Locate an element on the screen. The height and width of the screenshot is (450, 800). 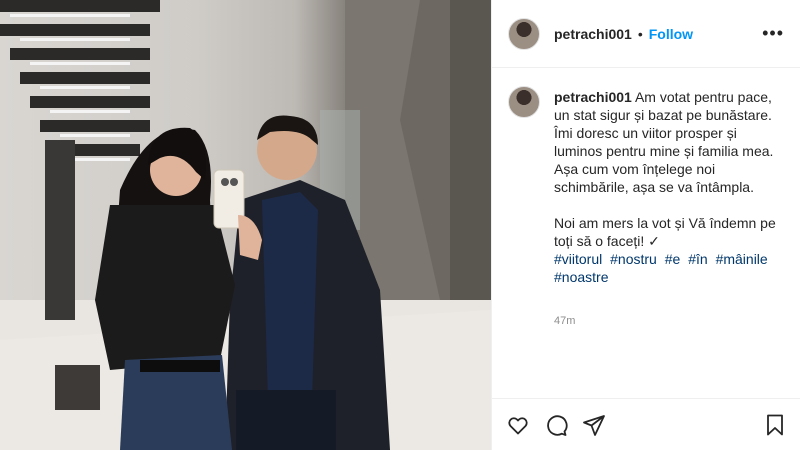
hashtag-link: #viitorul is located at coordinates (578, 259).